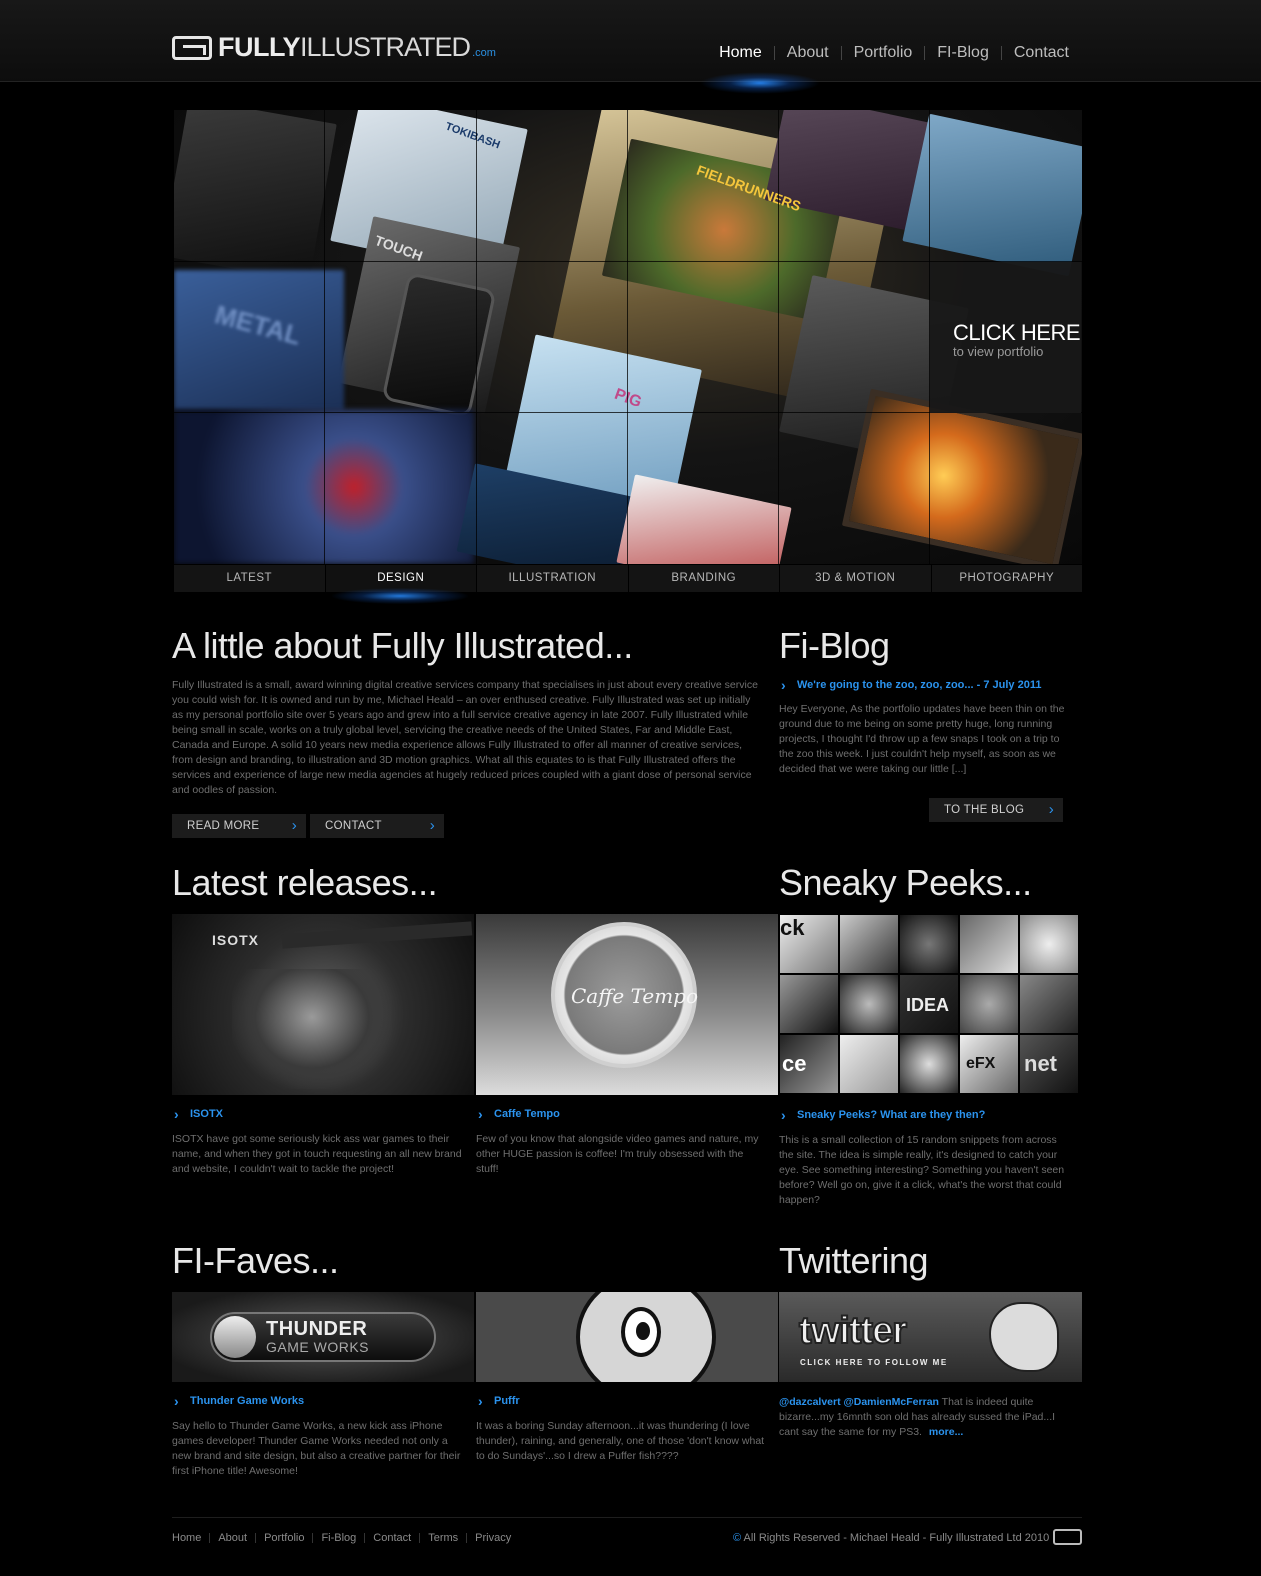  Describe the element at coordinates (627, 1337) in the screenshot. I see `puffr-thumbnail` at that location.